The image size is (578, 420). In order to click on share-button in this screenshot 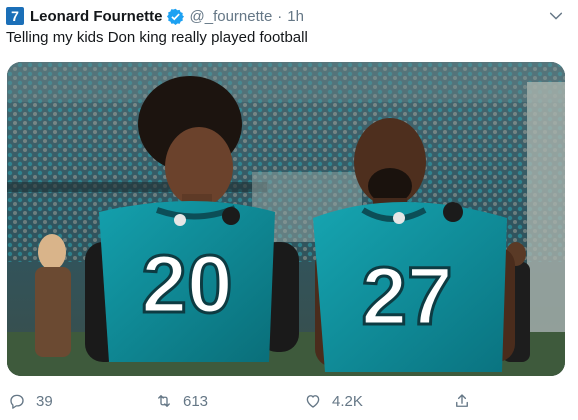, I will do `click(467, 401)`.